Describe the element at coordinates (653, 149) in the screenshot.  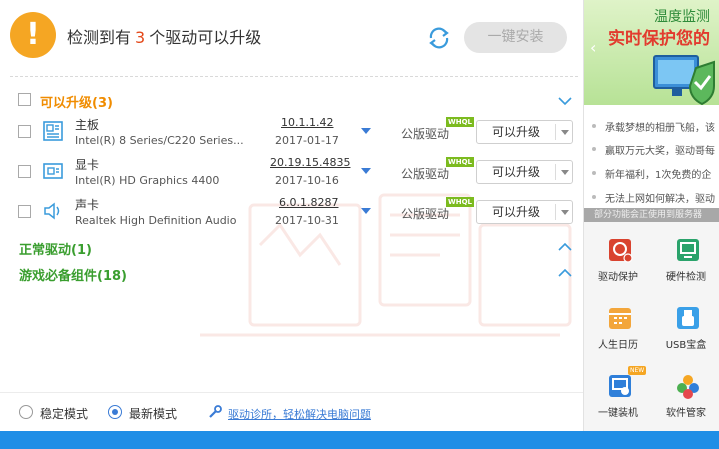
I see `news-item: 赢取万元大奖，驱动哥每` at that location.